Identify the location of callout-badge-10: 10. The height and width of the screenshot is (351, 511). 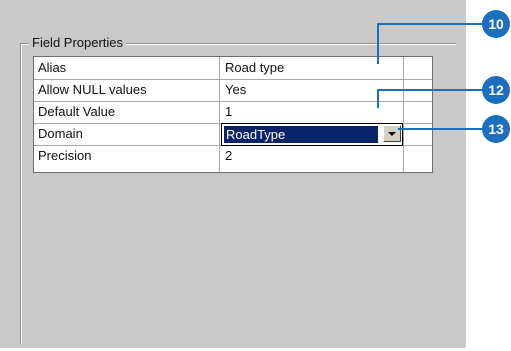
(496, 24).